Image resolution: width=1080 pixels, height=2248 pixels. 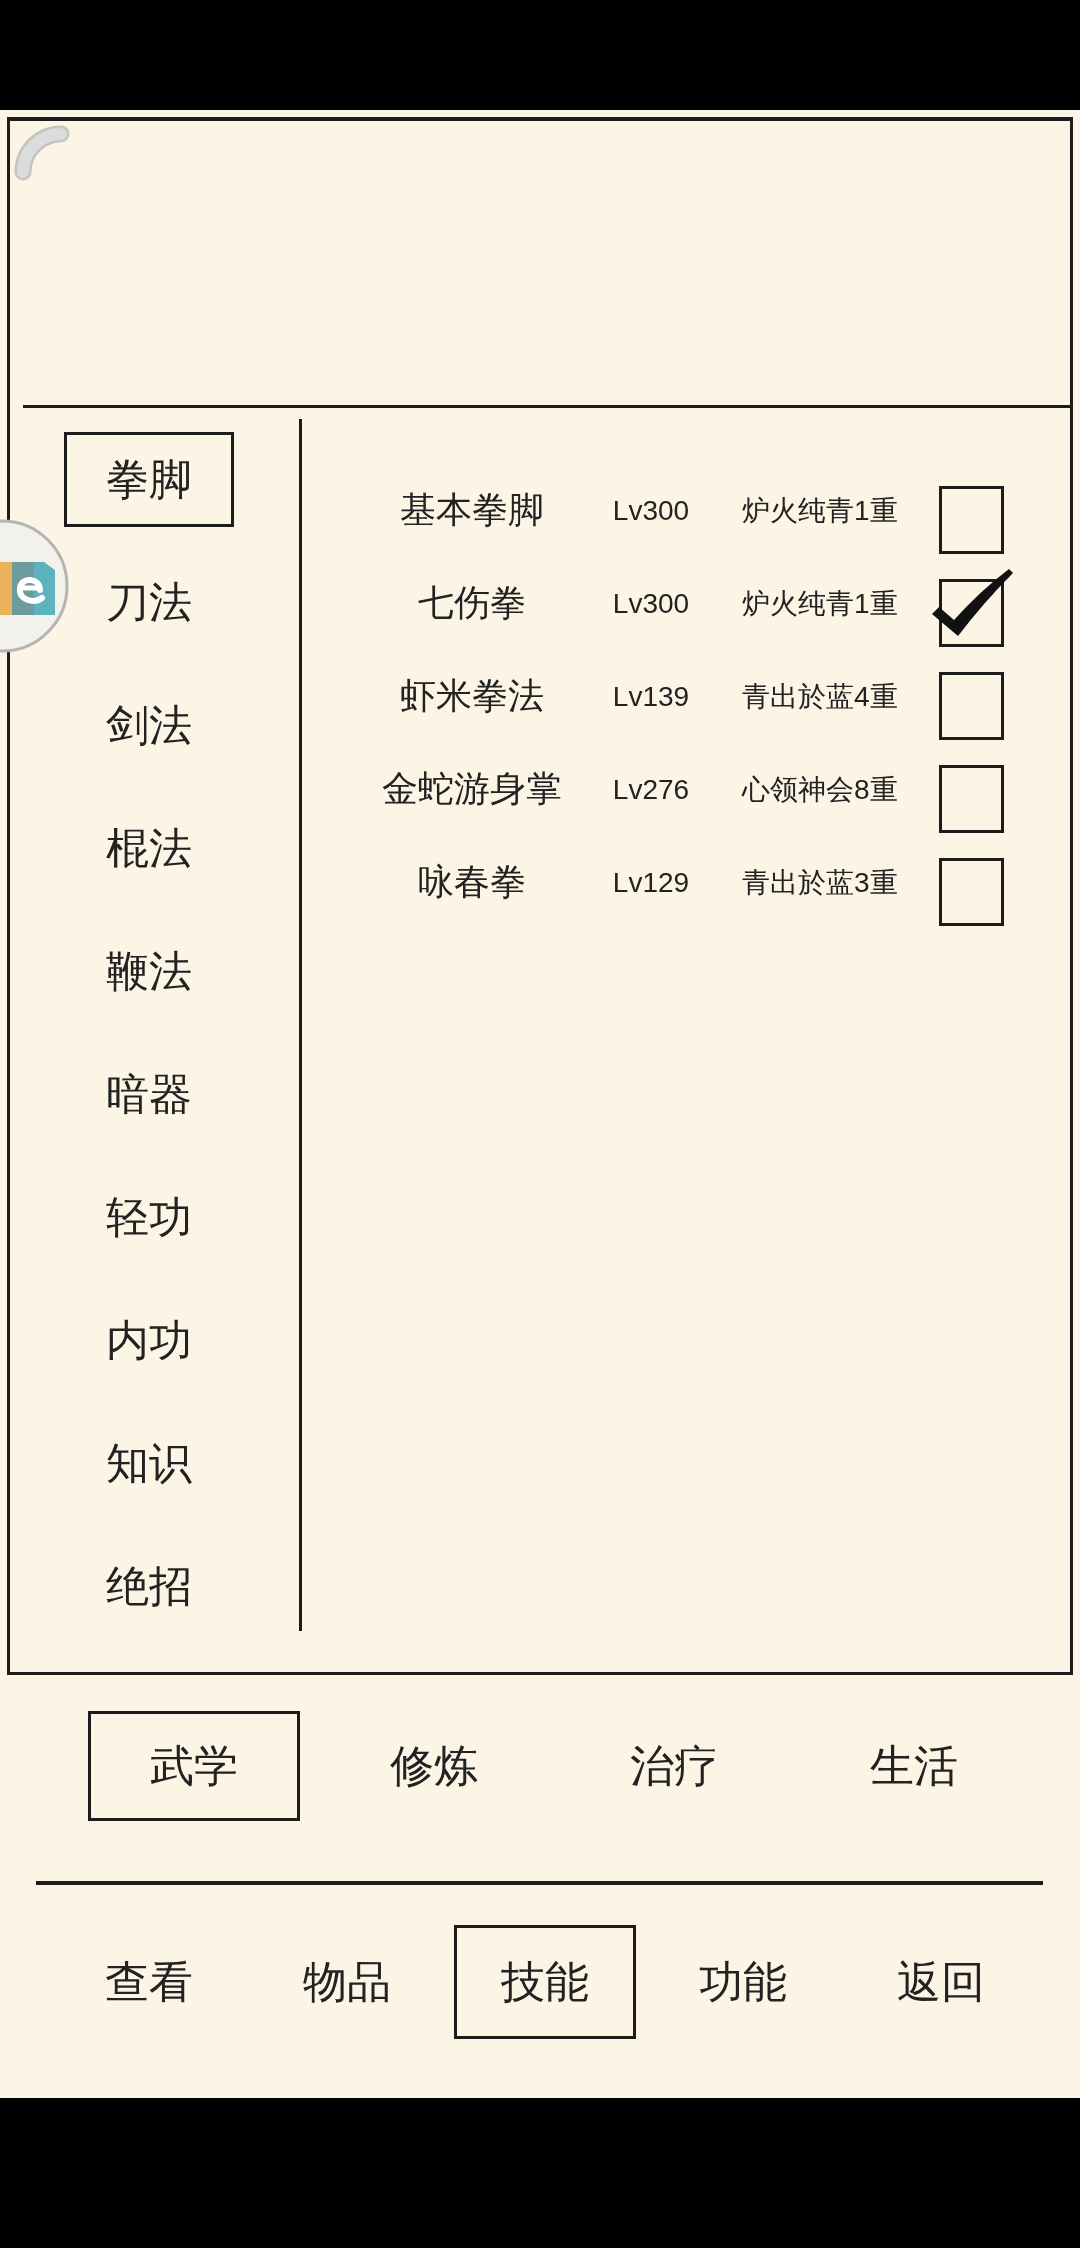 I want to click on skill-stage: 心领神会8重, so click(x=820, y=789).